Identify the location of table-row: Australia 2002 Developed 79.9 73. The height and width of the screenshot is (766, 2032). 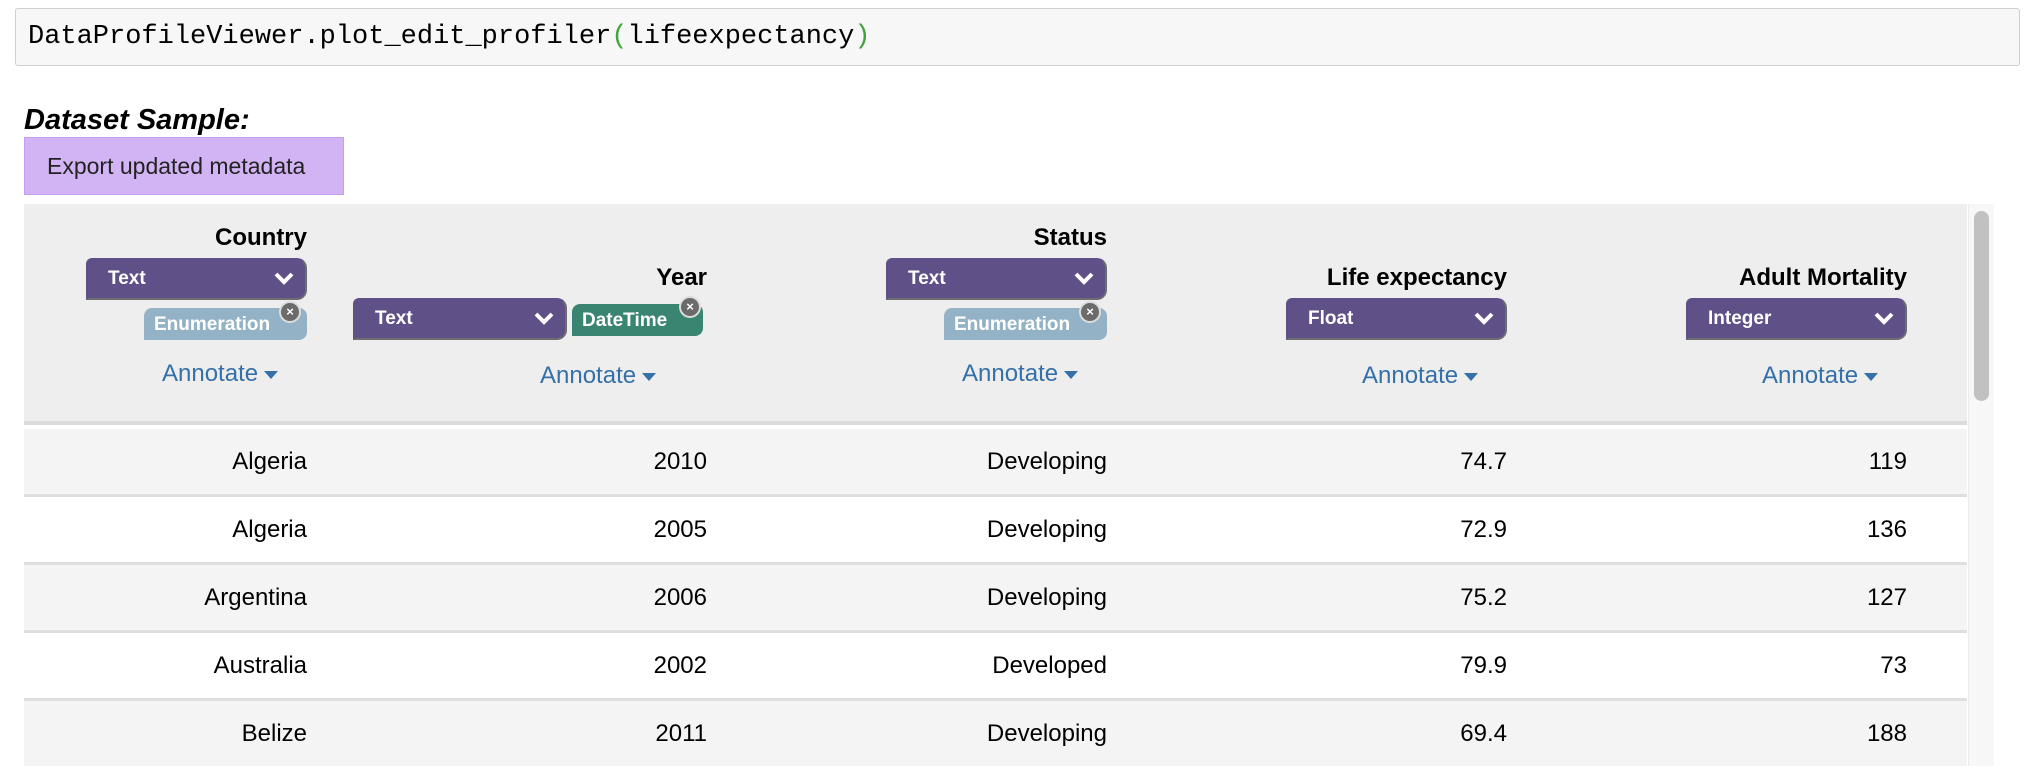
(995, 667).